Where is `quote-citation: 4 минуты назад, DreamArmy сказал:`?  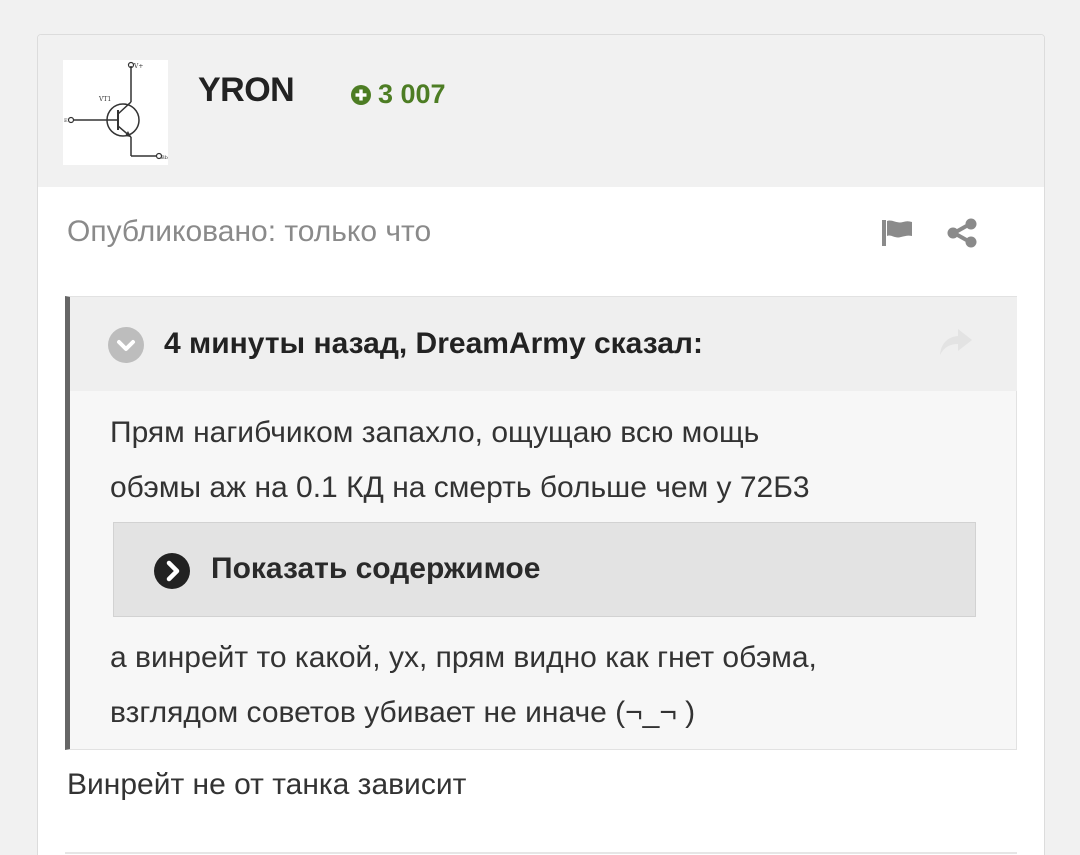 quote-citation: 4 минуты назад, DreamArmy сказал: is located at coordinates (433, 344).